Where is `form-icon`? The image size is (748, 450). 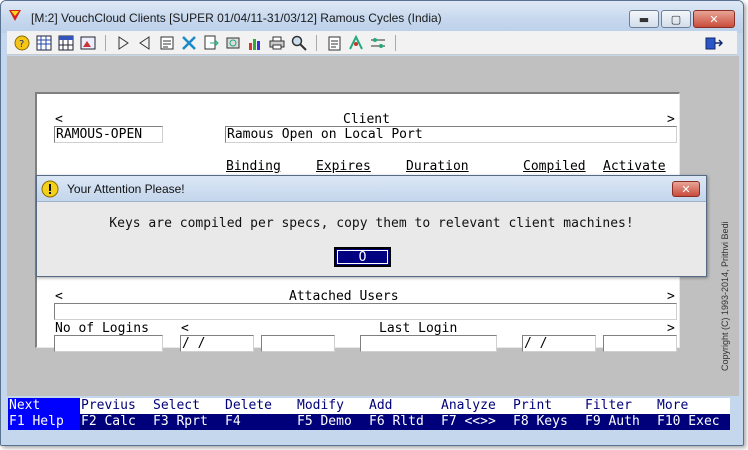 form-icon is located at coordinates (167, 43).